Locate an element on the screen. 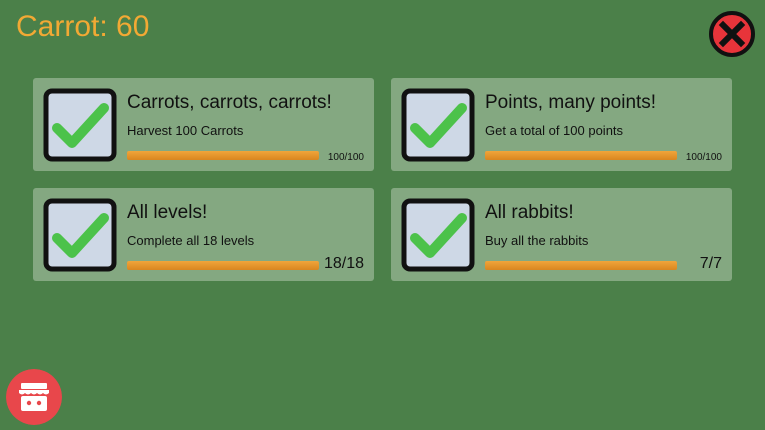 The height and width of the screenshot is (430, 765). progress-text: 7/7 is located at coordinates (710, 263).